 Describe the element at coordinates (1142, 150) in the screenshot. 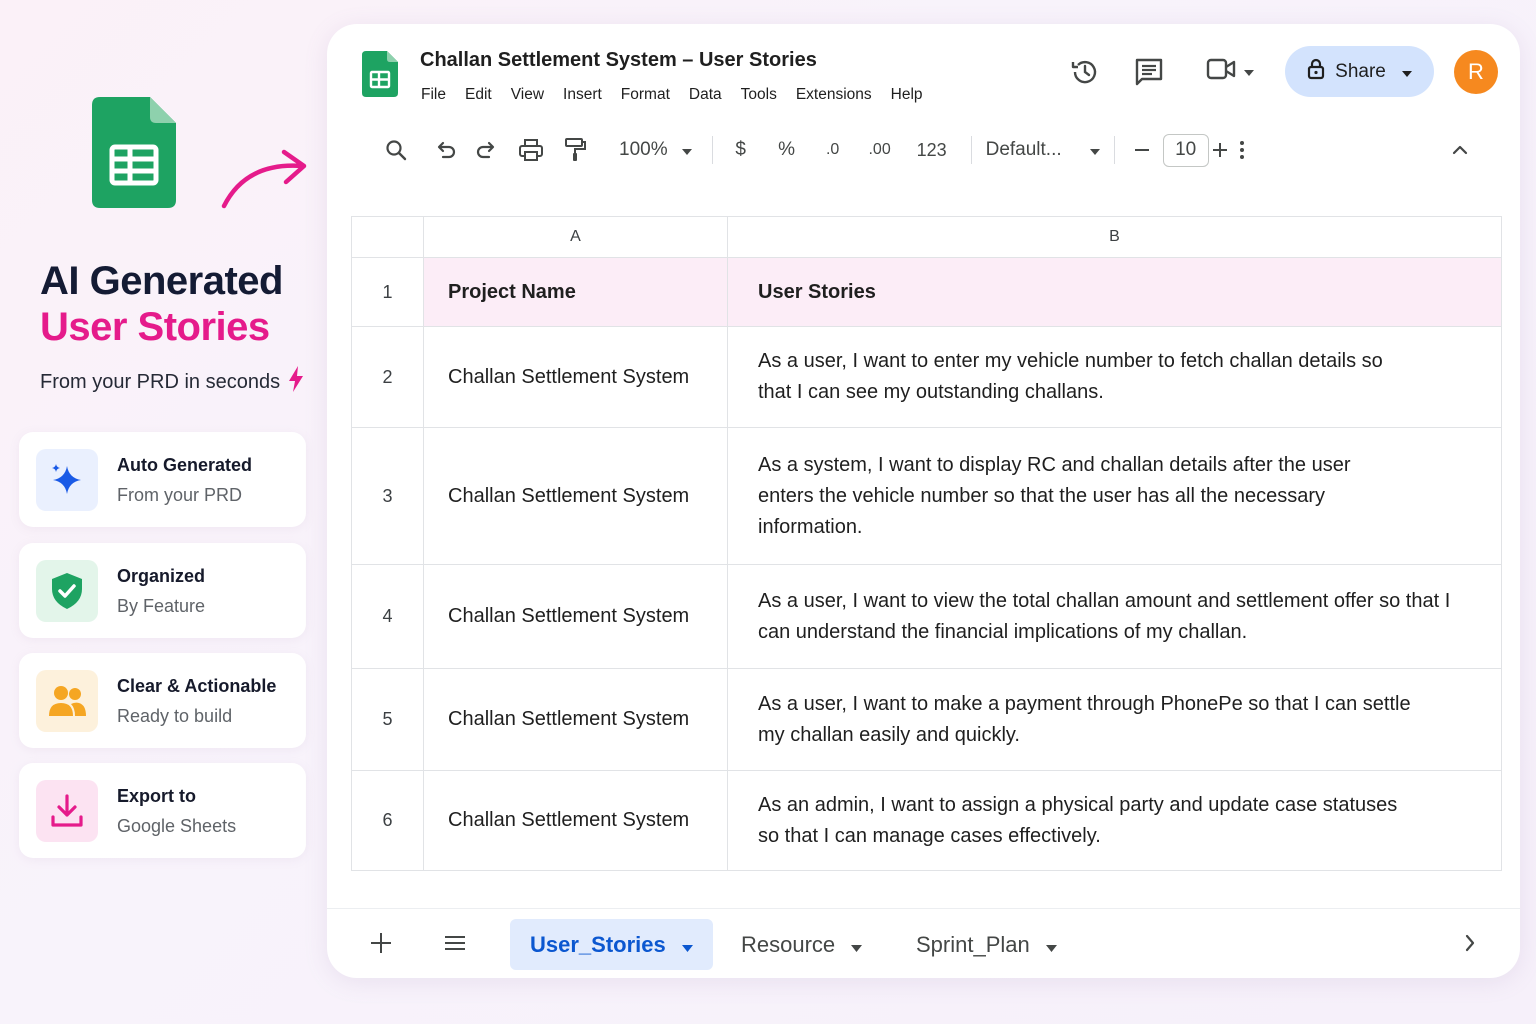

I see `decrease-font-size-button` at that location.